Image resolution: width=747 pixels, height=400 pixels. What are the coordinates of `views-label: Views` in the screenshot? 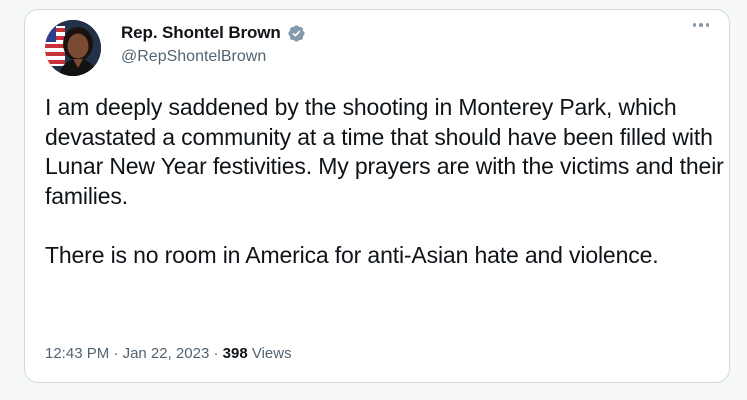 It's located at (271, 353).